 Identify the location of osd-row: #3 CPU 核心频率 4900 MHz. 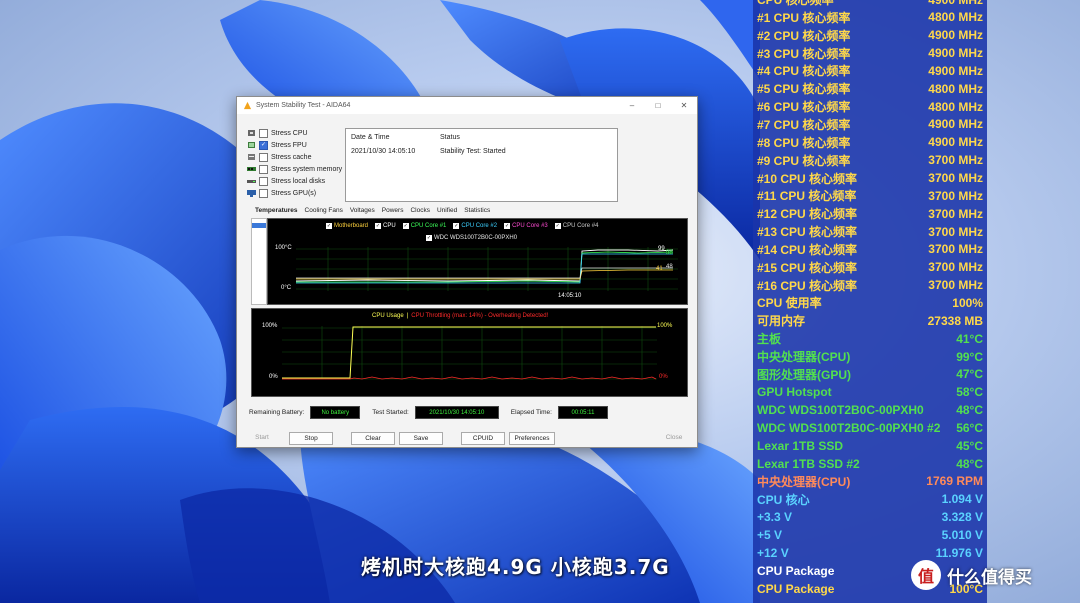
(870, 53).